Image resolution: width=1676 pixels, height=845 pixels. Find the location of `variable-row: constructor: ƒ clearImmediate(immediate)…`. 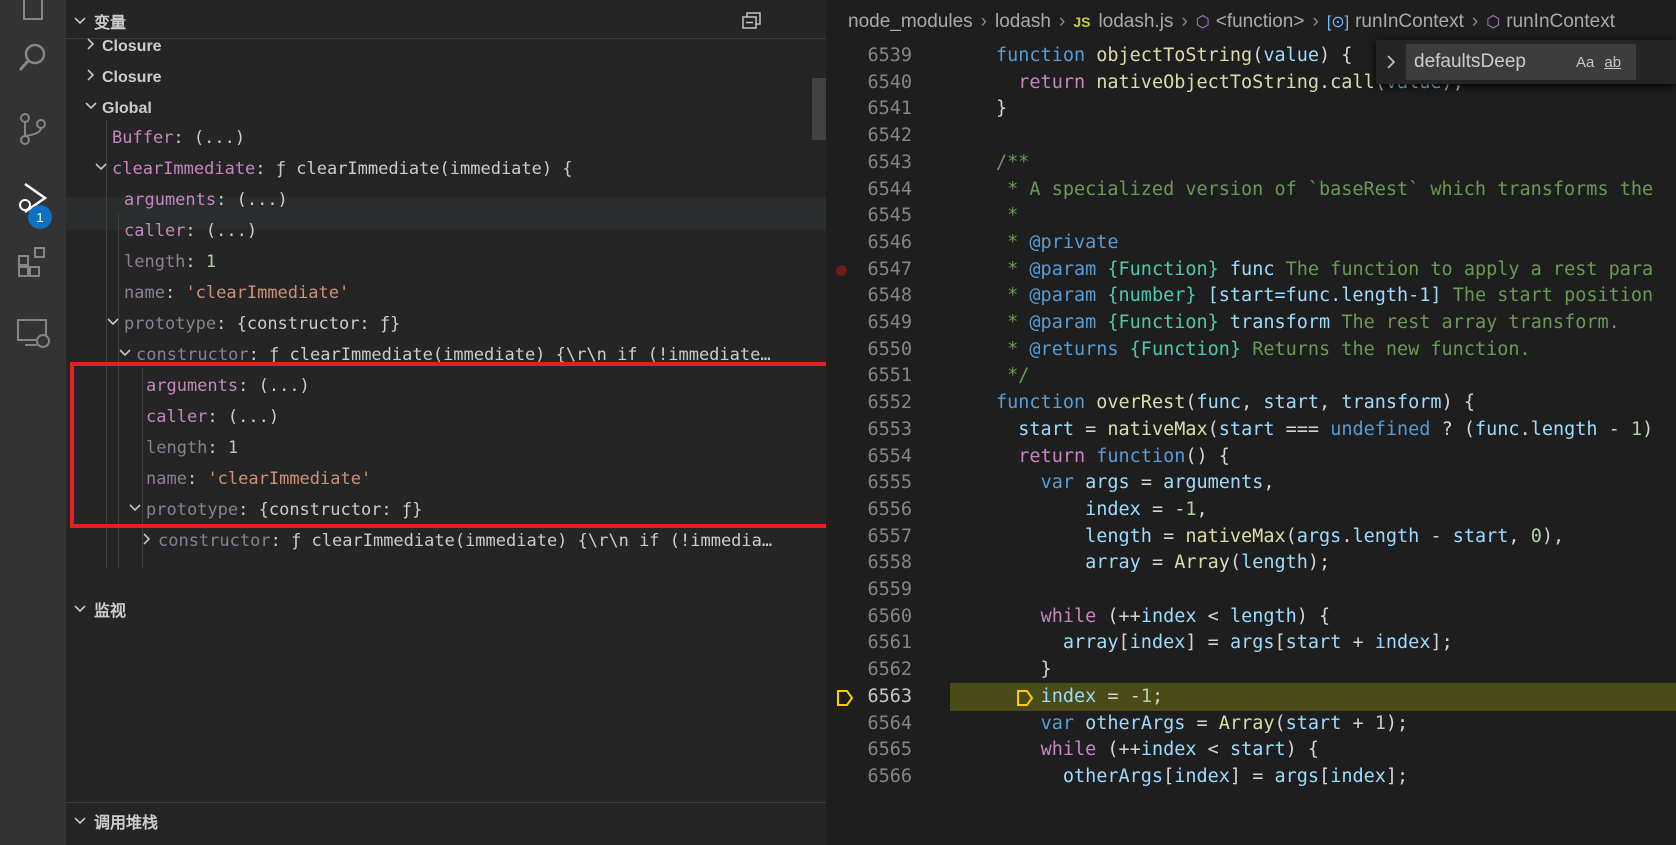

variable-row: constructor: ƒ clearImmediate(immediate)… is located at coordinates (454, 541).